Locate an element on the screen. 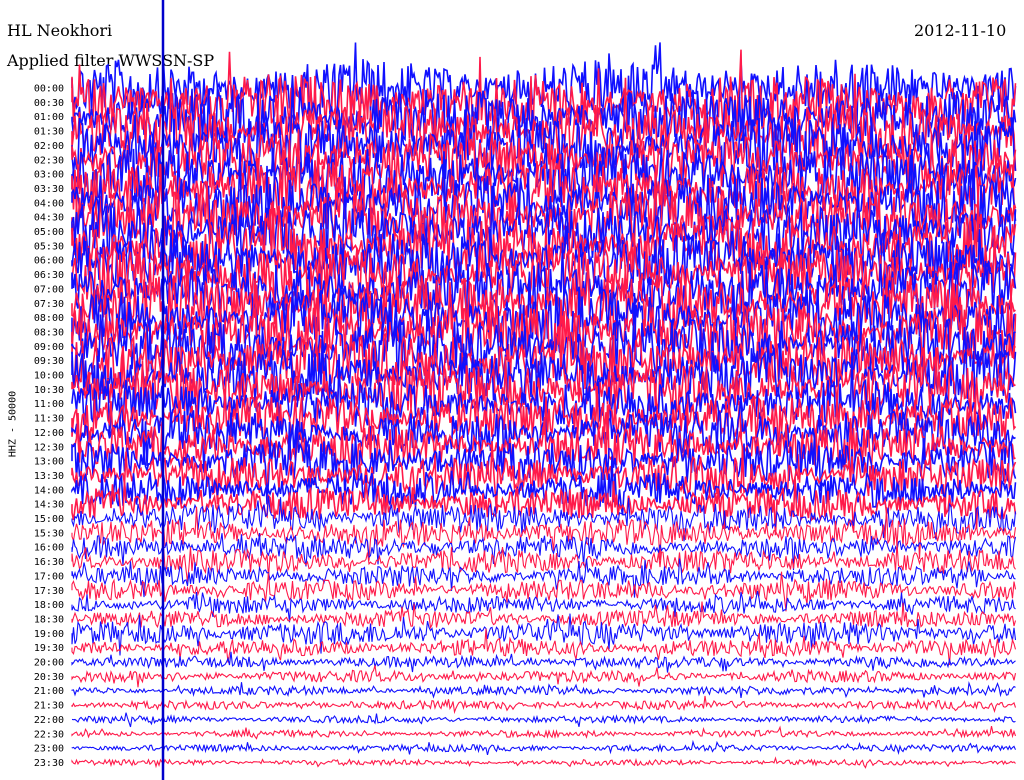  tick-label-2030: 20:30 is located at coordinates (49, 677).